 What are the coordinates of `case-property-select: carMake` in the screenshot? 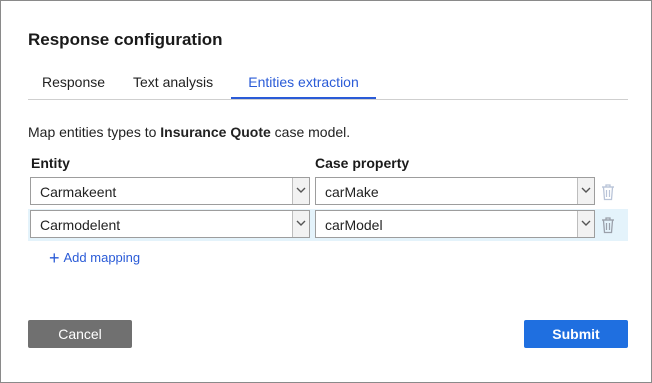 It's located at (455, 191).